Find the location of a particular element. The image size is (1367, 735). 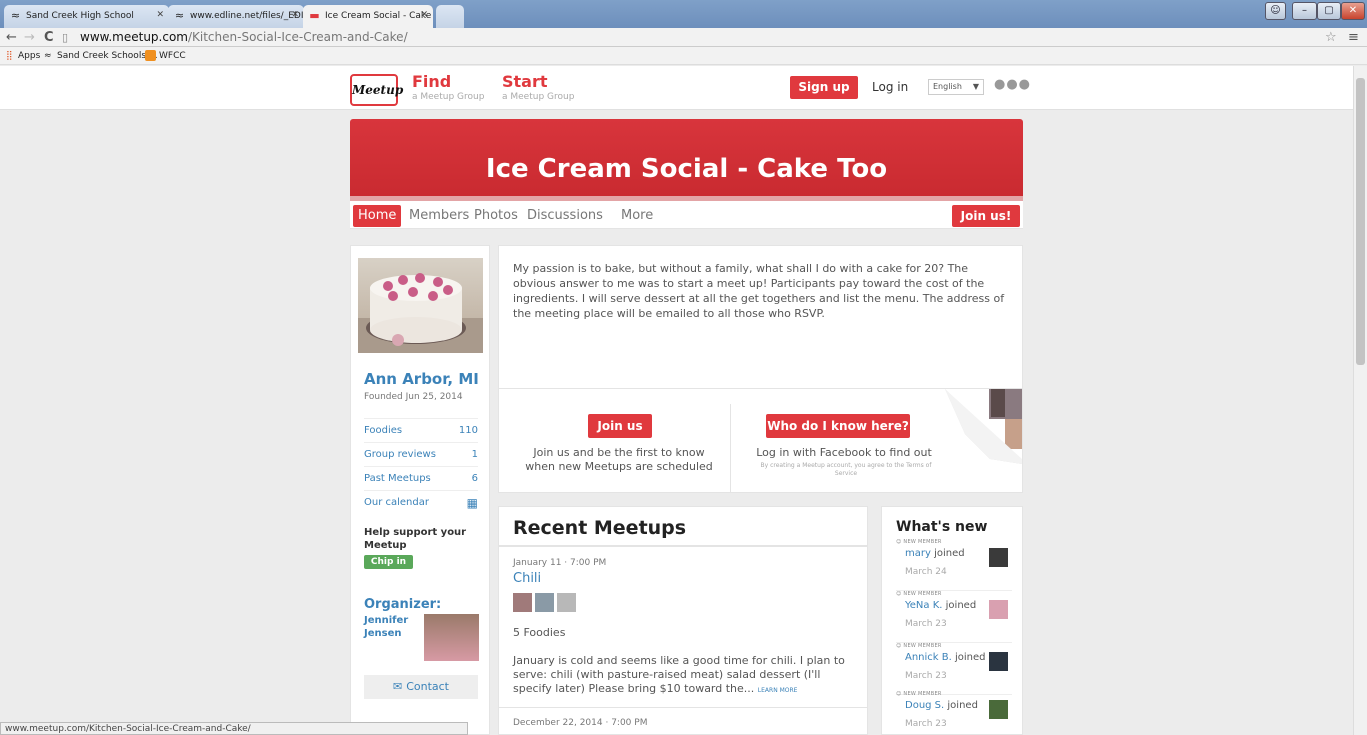

find-link: Find is located at coordinates (431, 82).